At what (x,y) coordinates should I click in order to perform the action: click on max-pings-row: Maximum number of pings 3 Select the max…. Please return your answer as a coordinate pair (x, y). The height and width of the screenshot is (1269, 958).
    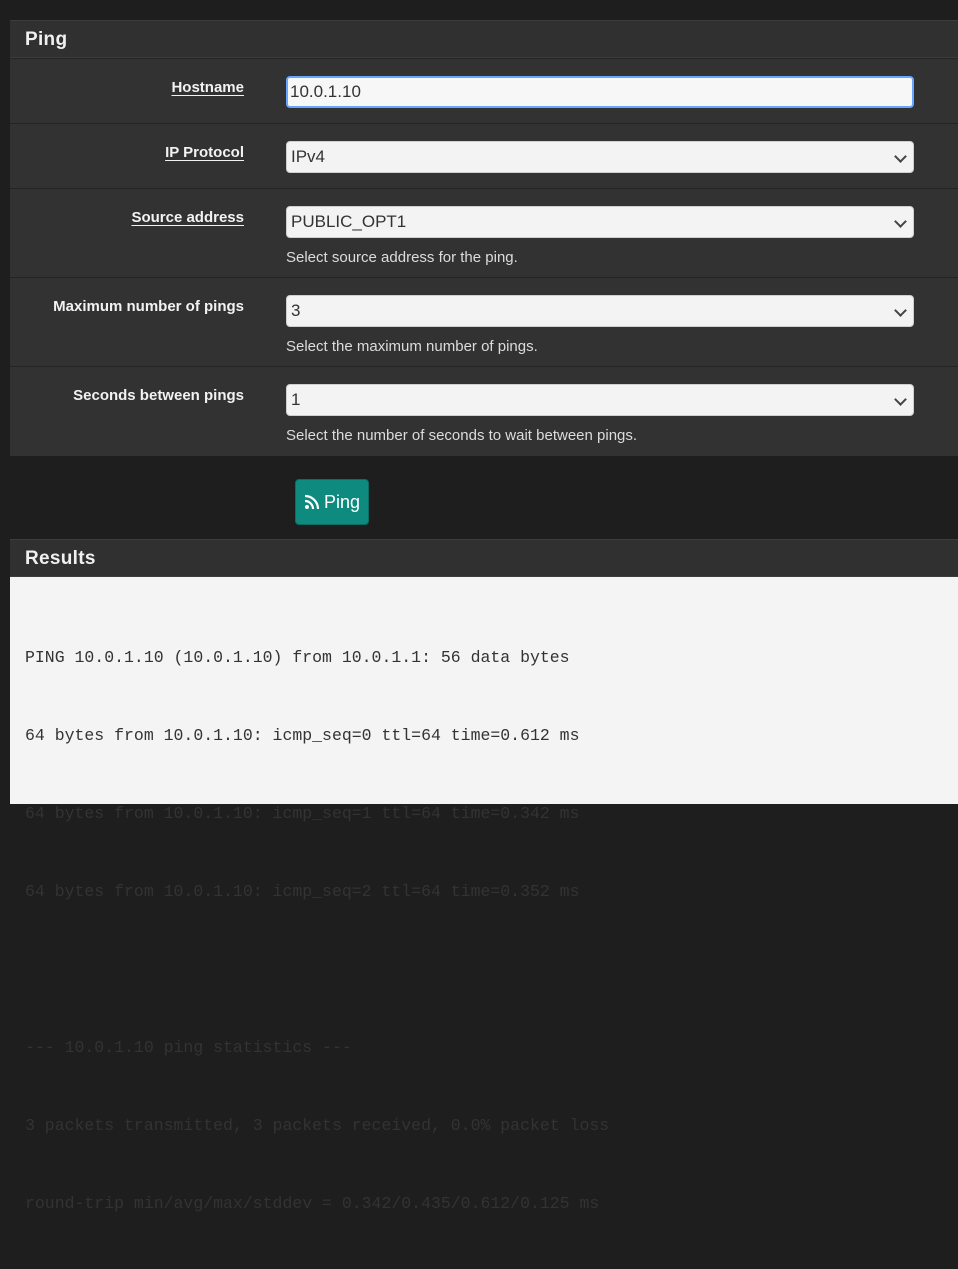
    Looking at the image, I should click on (484, 321).